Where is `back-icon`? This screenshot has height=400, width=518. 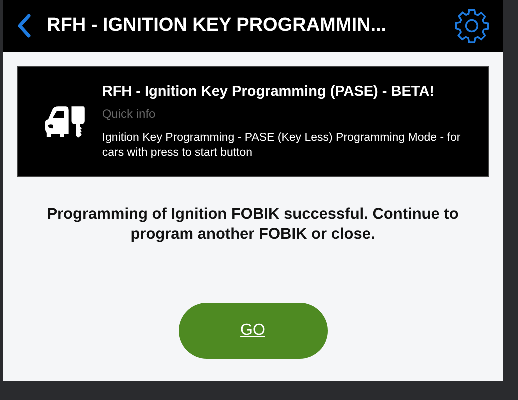 back-icon is located at coordinates (24, 26).